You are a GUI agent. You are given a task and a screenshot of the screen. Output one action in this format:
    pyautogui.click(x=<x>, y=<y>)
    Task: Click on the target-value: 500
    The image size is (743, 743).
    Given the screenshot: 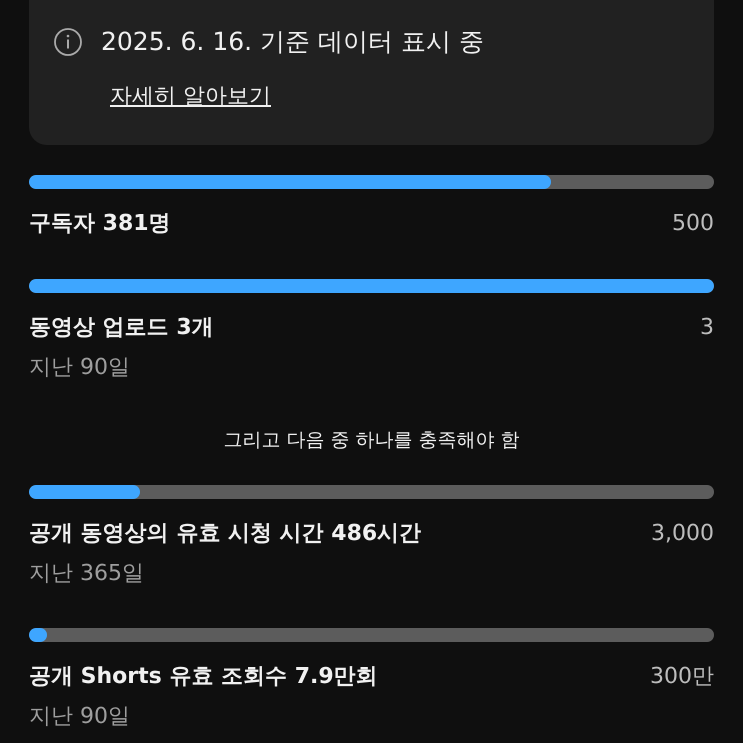 What is the action you would take?
    pyautogui.click(x=693, y=224)
    